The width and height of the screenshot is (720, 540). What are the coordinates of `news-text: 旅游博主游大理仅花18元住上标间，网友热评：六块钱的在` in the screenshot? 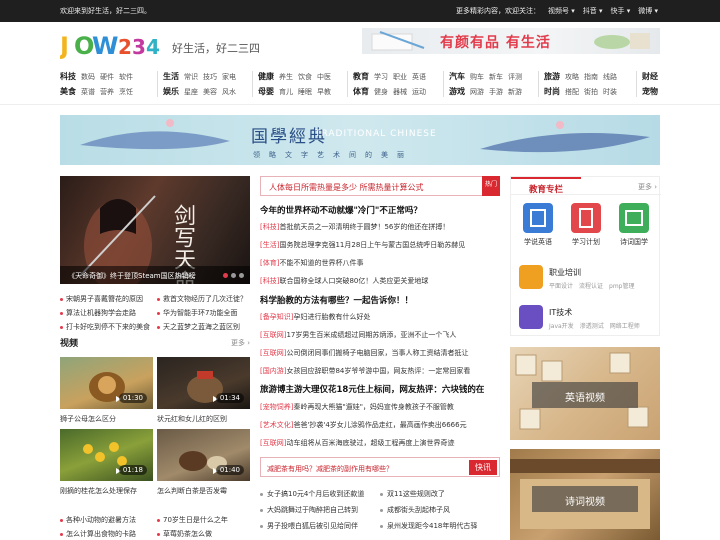 It's located at (372, 390).